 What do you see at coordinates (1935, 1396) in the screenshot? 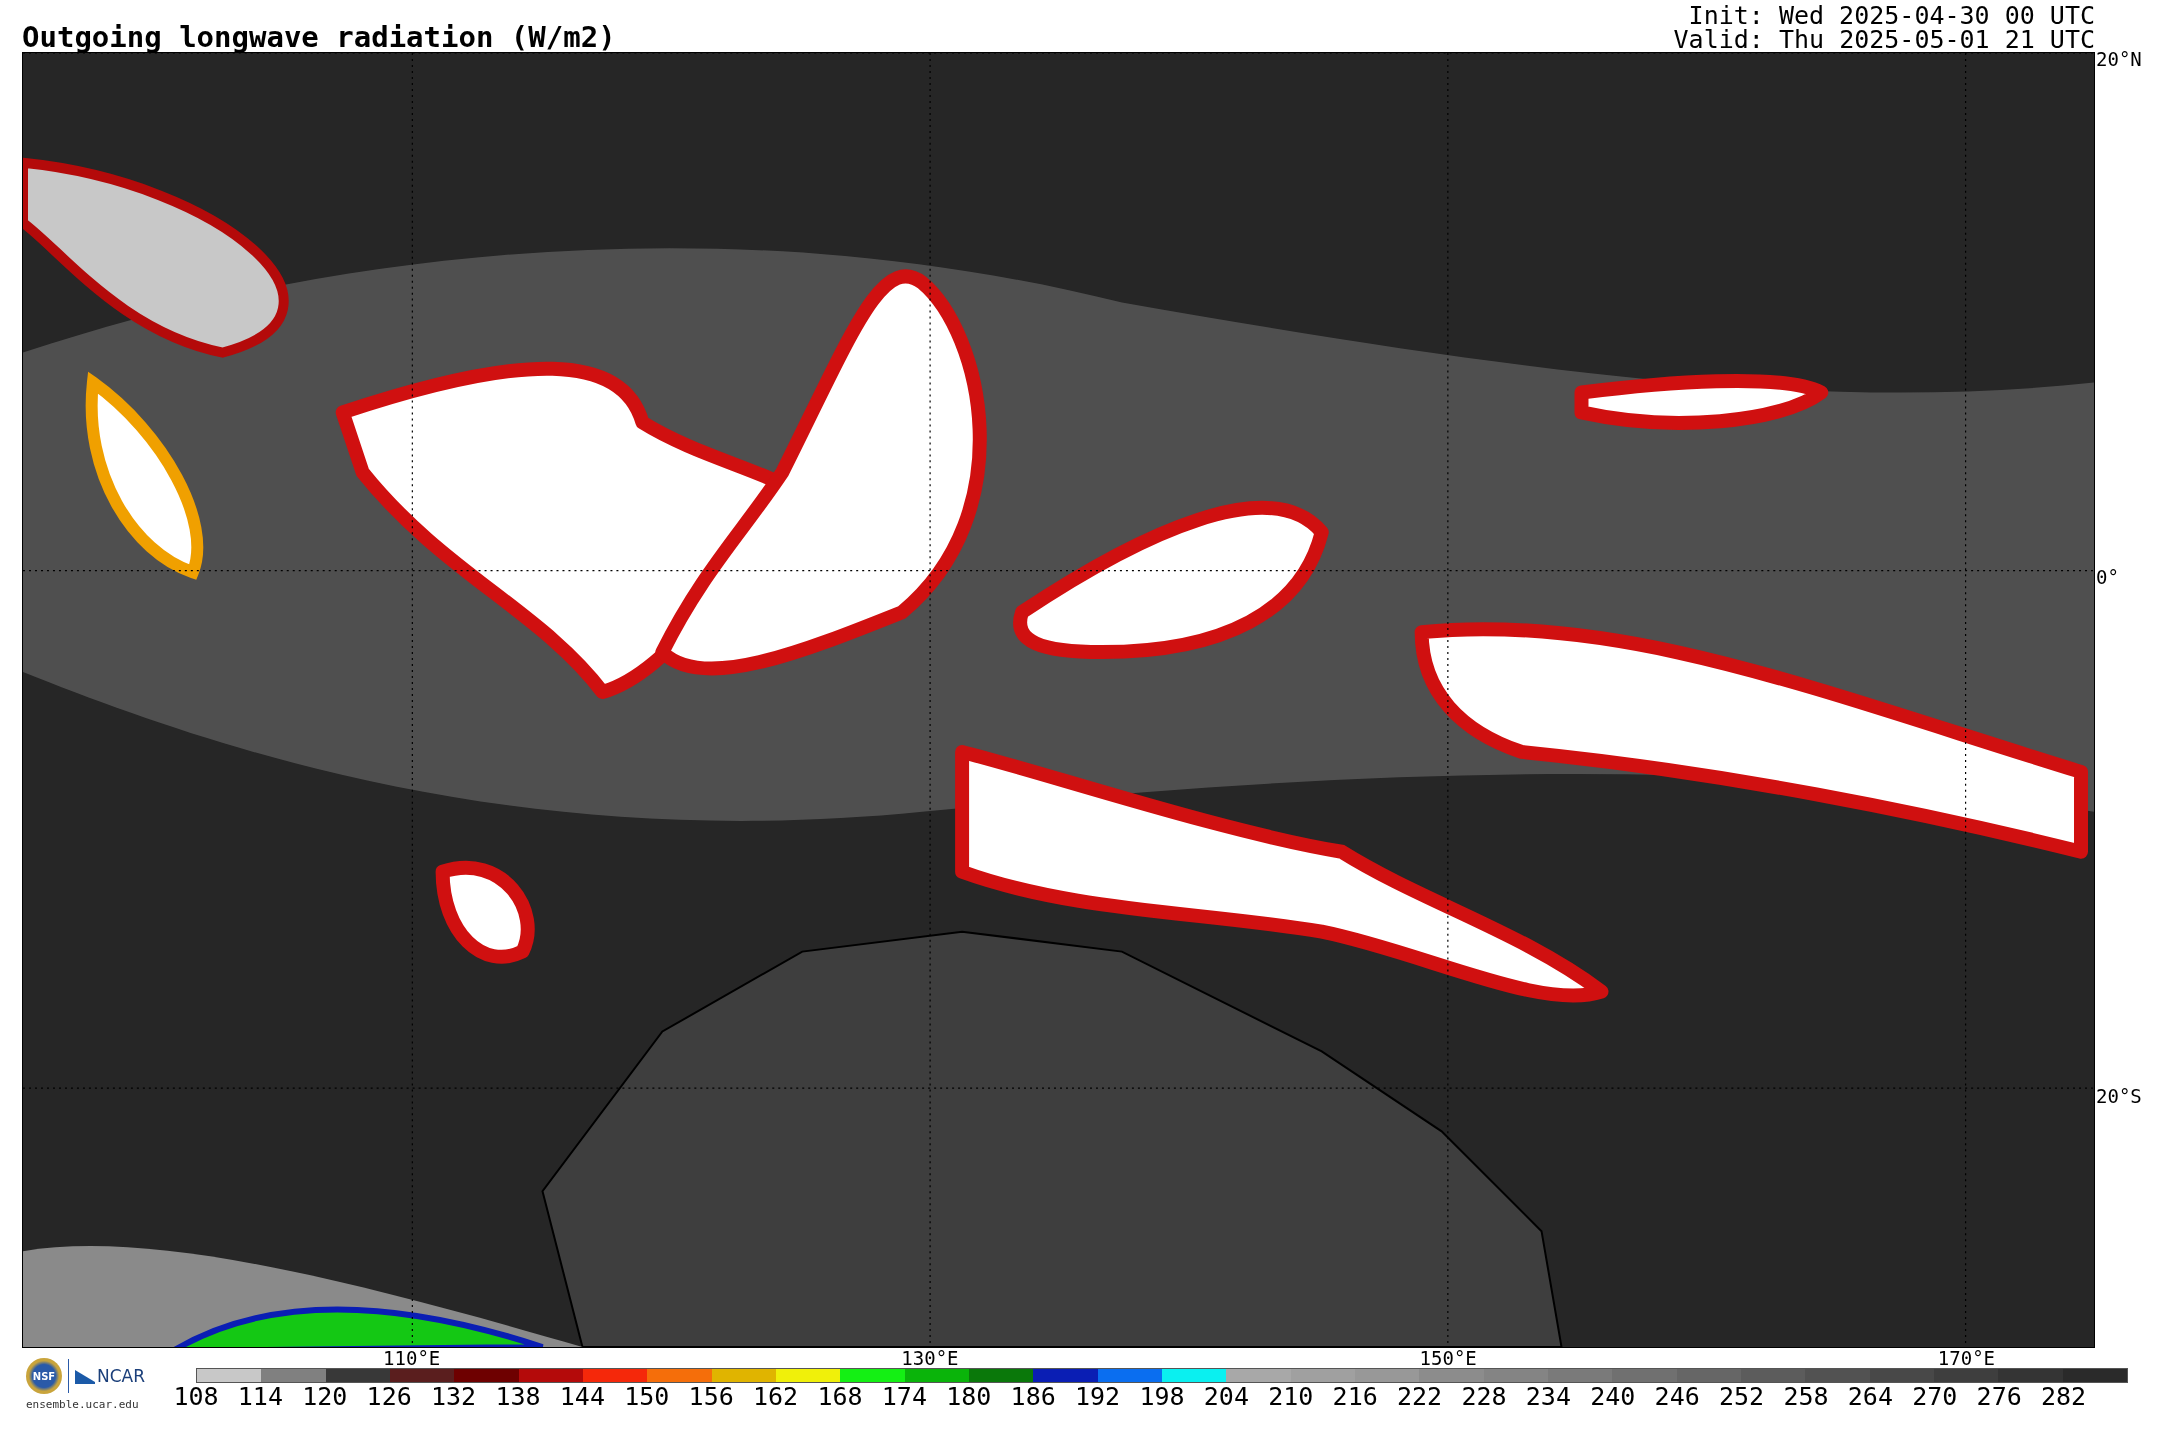
I see `scale-label: 270` at bounding box center [1935, 1396].